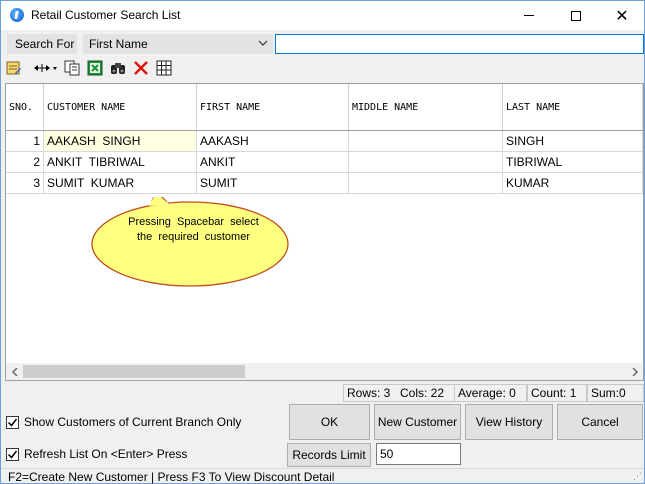  I want to click on maximize-icon, so click(576, 15).